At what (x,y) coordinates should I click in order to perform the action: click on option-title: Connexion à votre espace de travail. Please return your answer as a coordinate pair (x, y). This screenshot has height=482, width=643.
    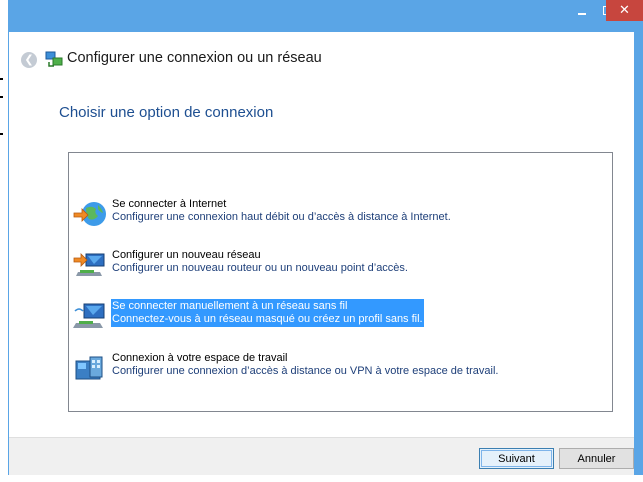
    Looking at the image, I should click on (200, 358).